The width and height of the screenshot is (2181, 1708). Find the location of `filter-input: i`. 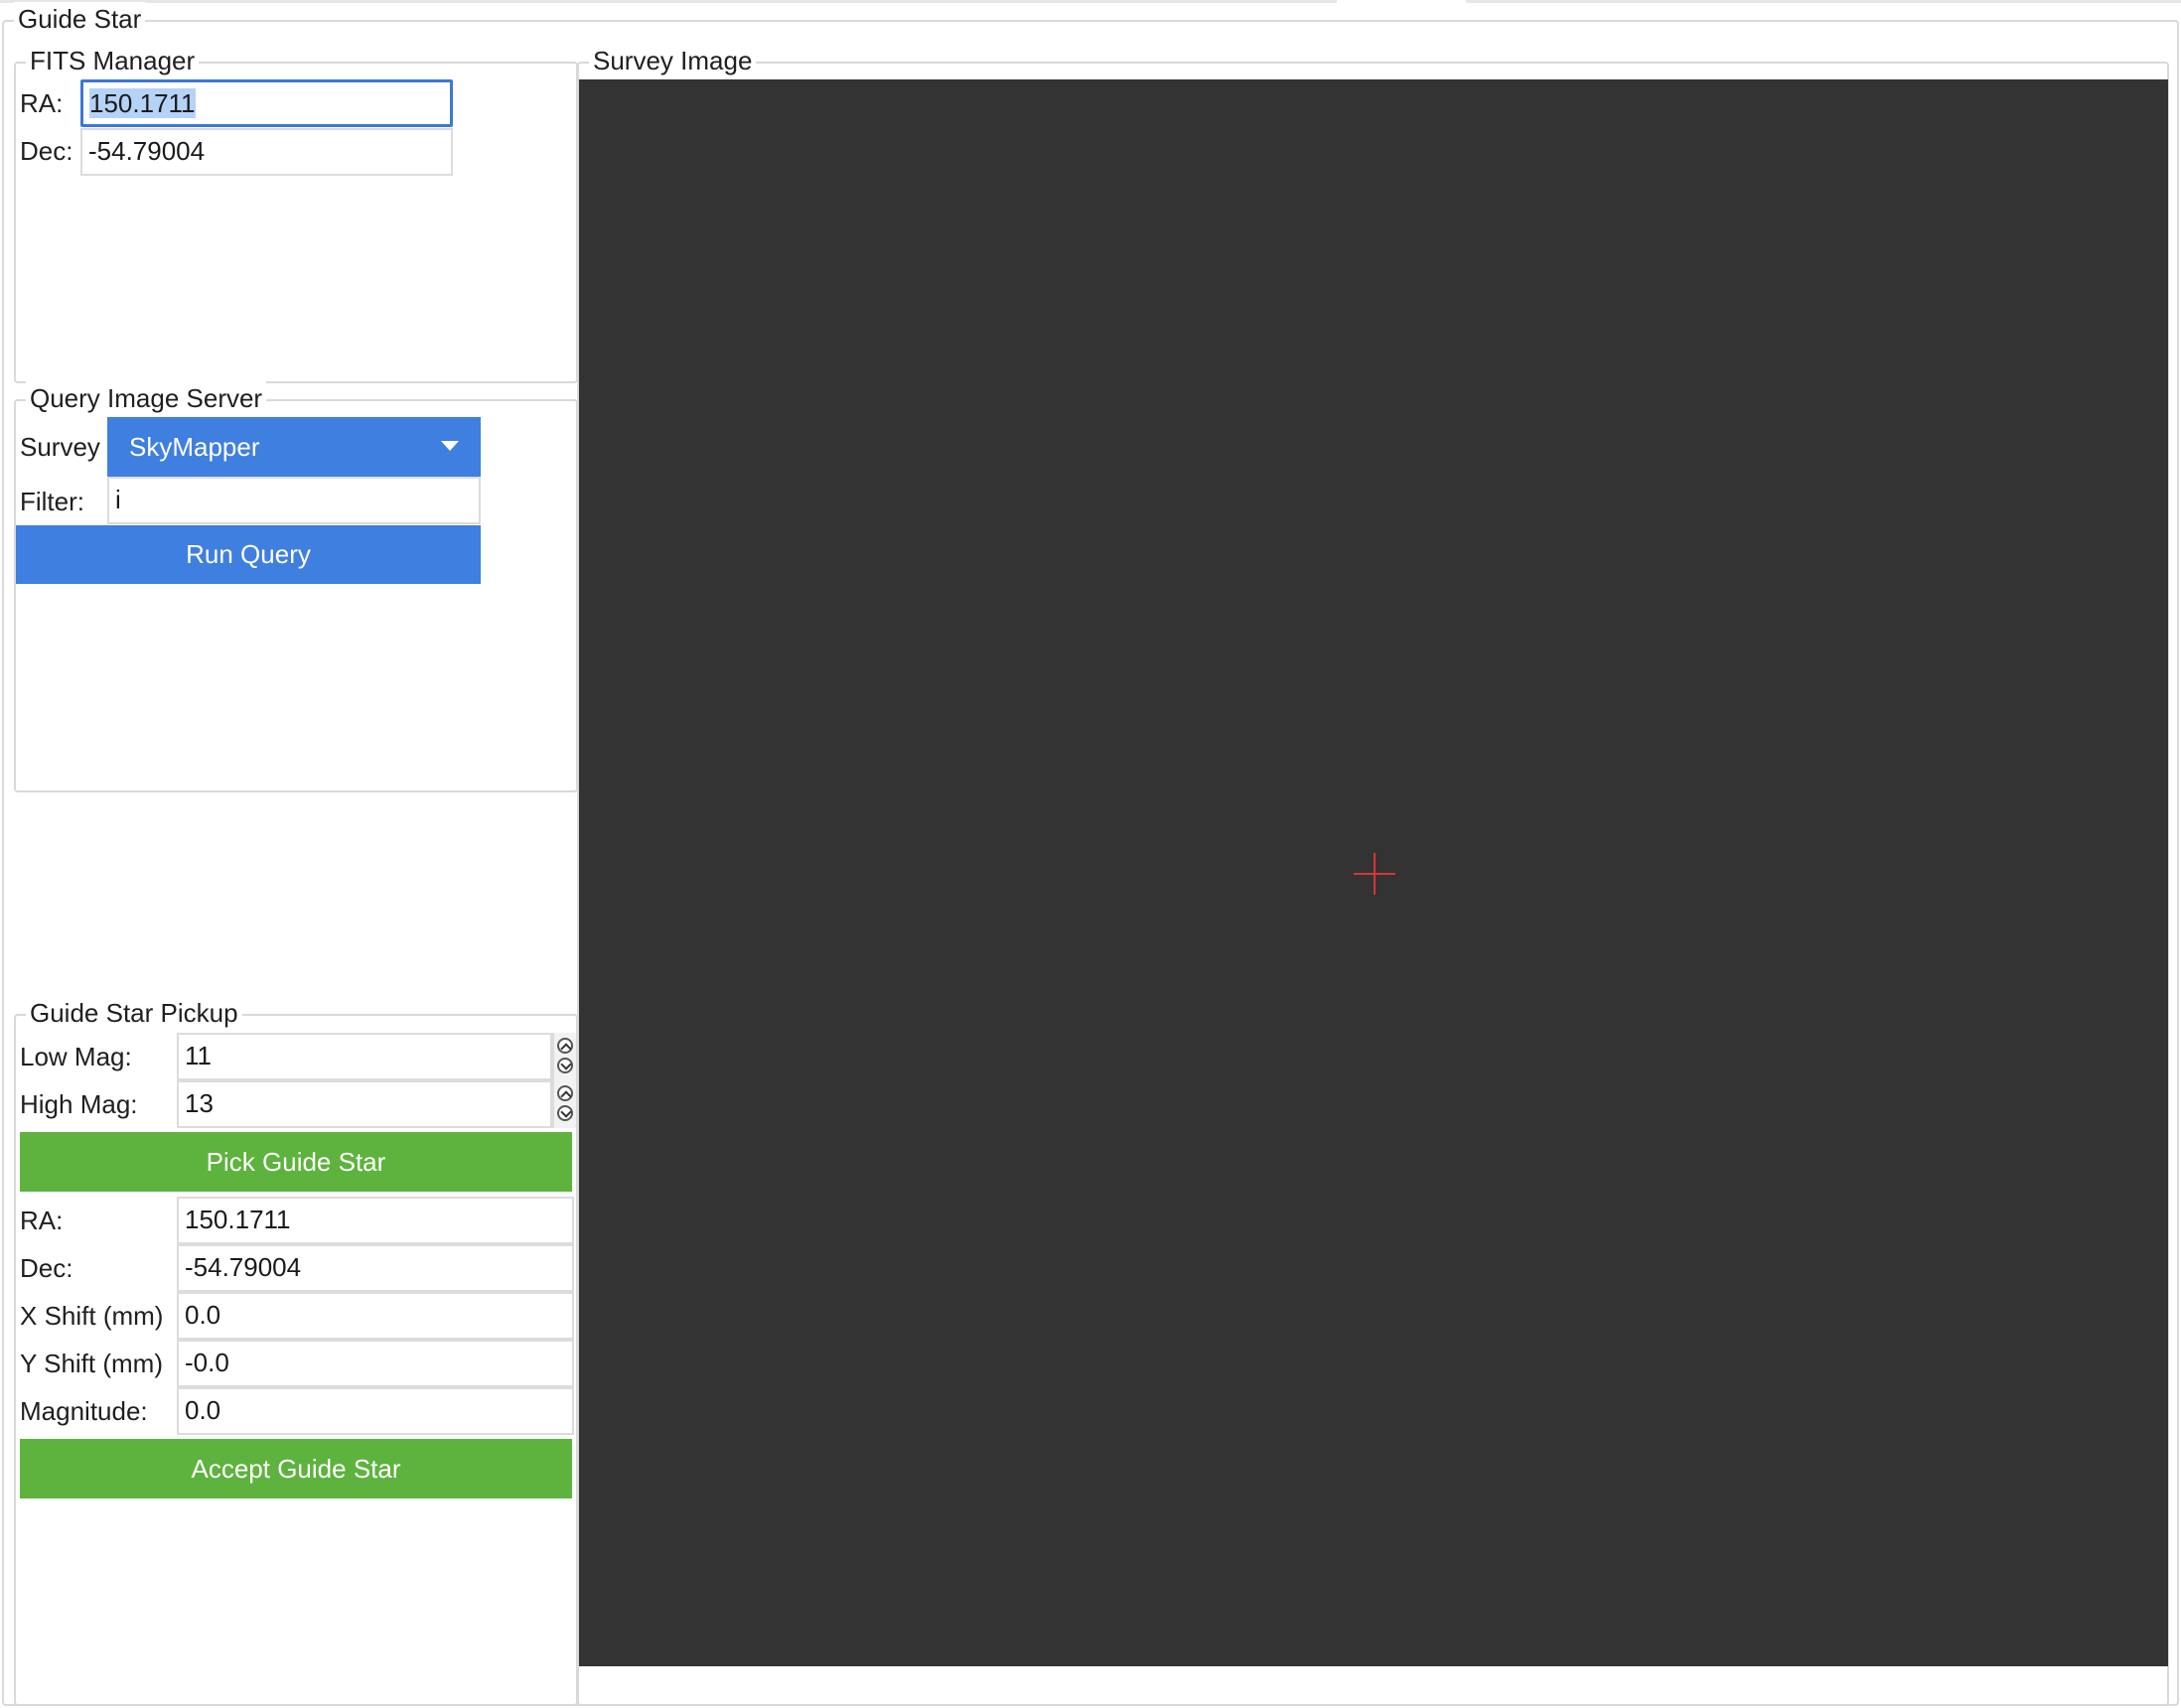

filter-input: i is located at coordinates (294, 500).